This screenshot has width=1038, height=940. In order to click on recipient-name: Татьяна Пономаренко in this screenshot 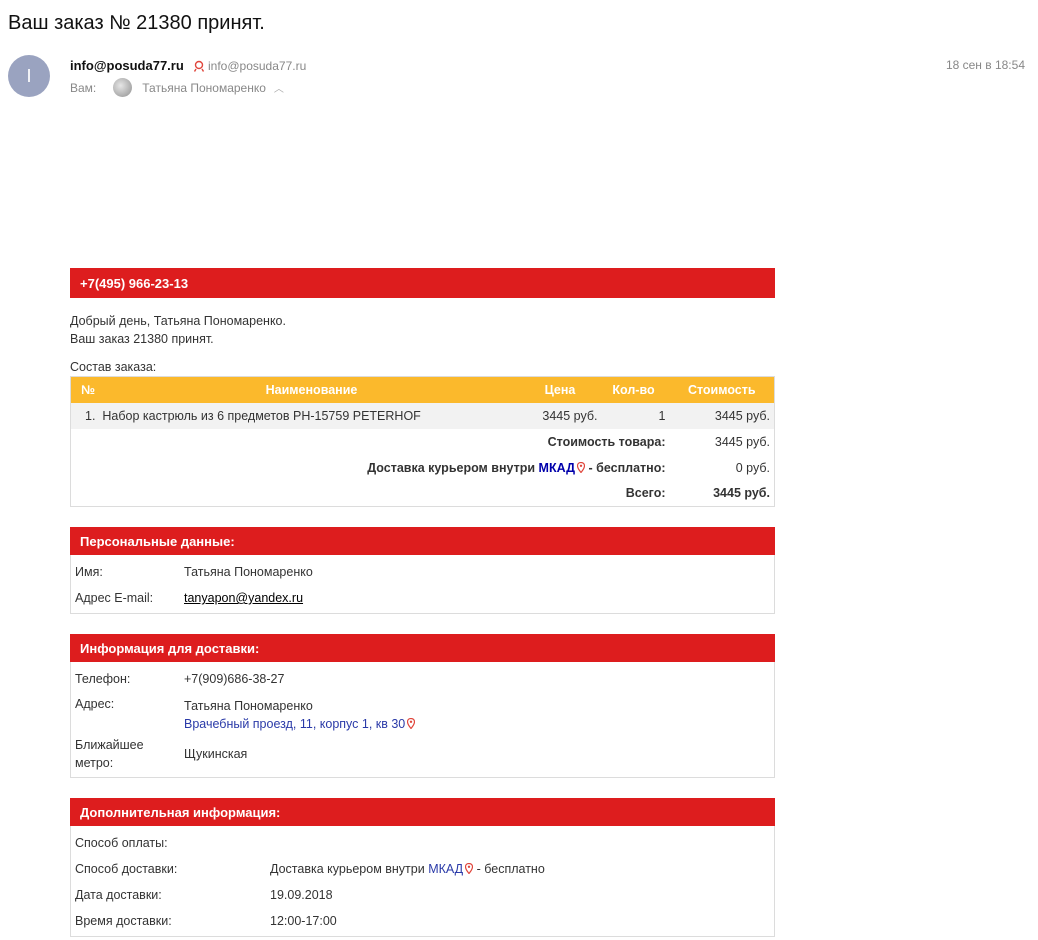, I will do `click(204, 88)`.